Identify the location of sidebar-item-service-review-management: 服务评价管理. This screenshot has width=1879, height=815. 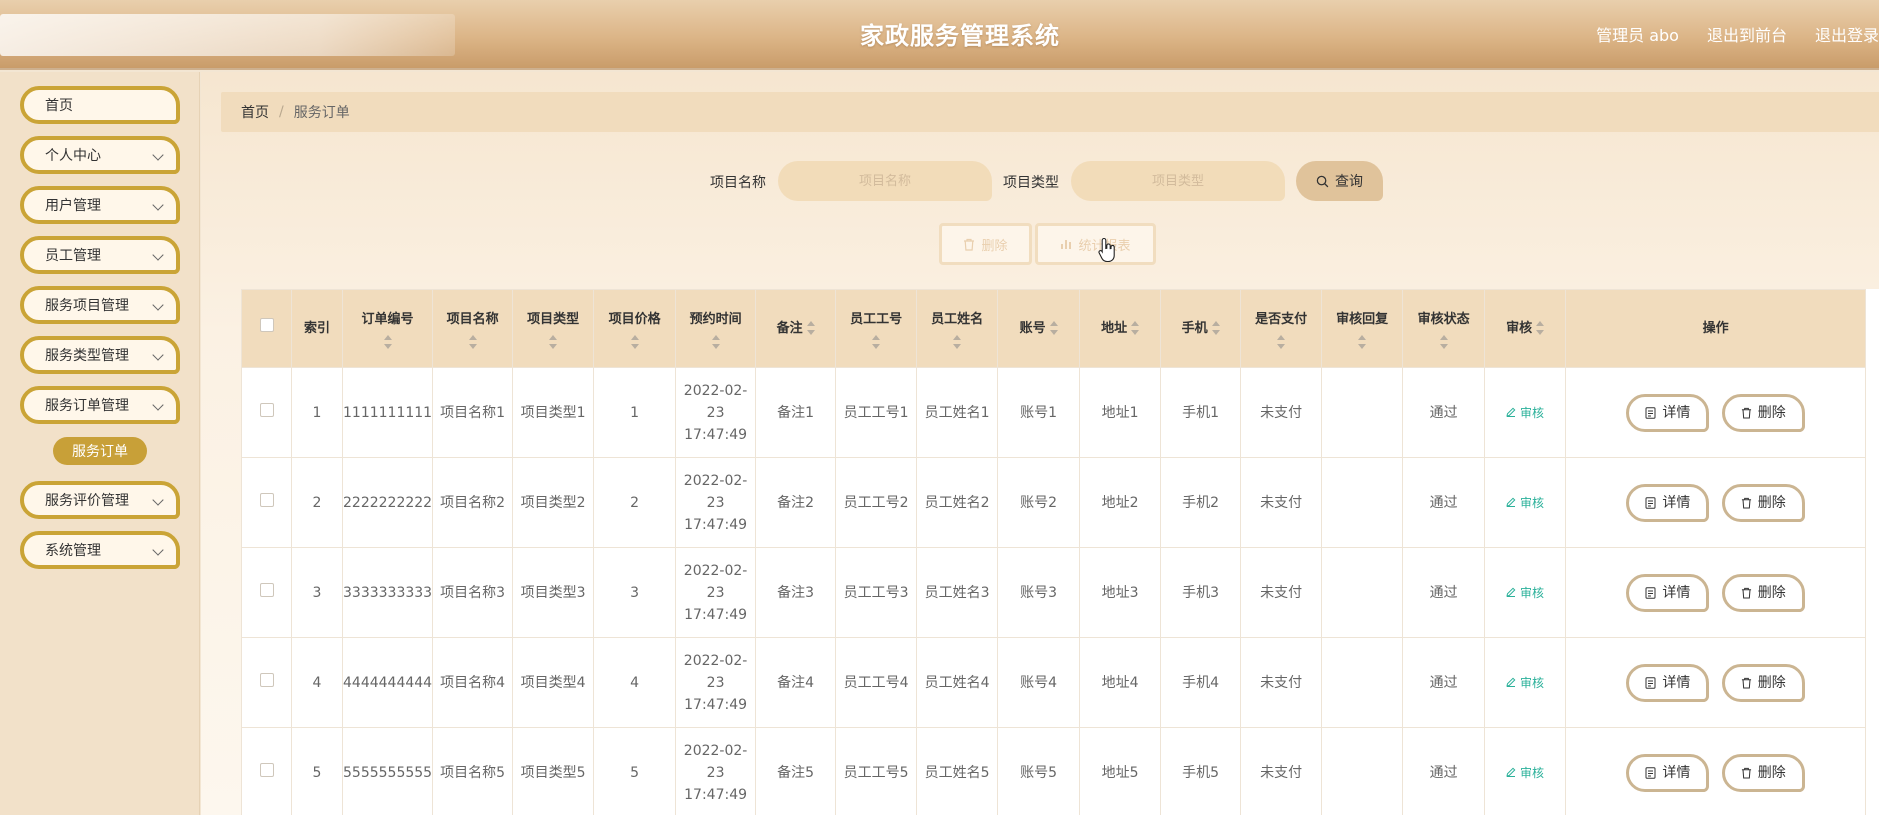
(100, 500).